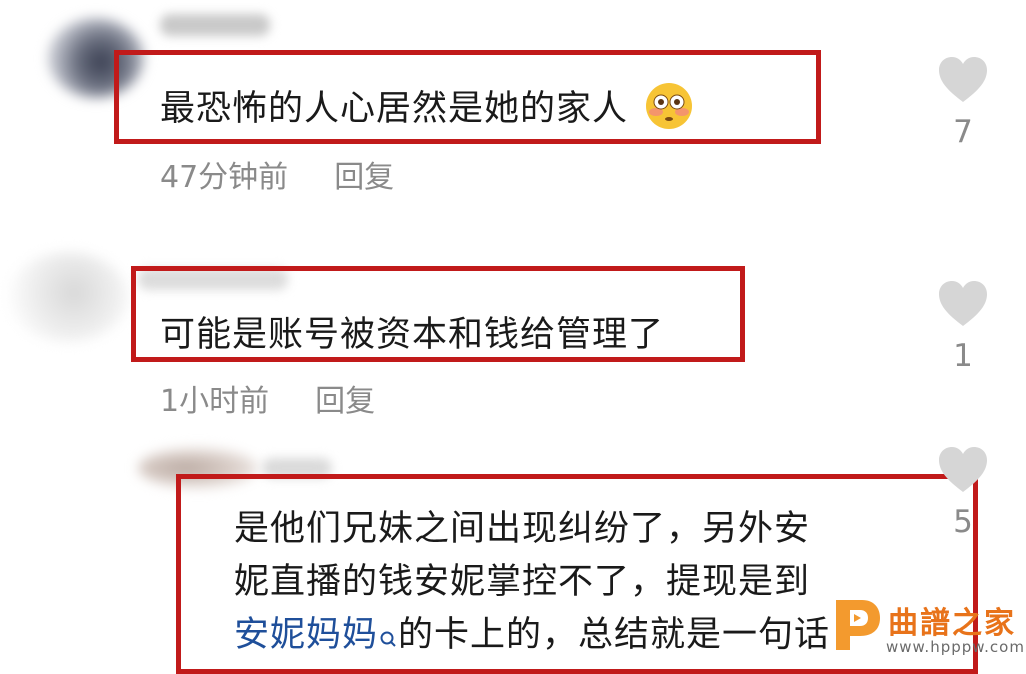  Describe the element at coordinates (215, 25) in the screenshot. I see `username` at that location.